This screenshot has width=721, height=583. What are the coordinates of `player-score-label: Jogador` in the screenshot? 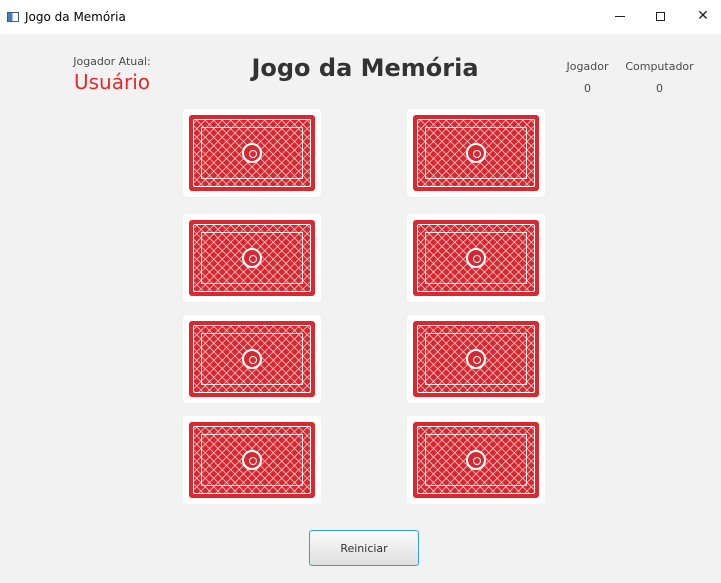 It's located at (587, 66).